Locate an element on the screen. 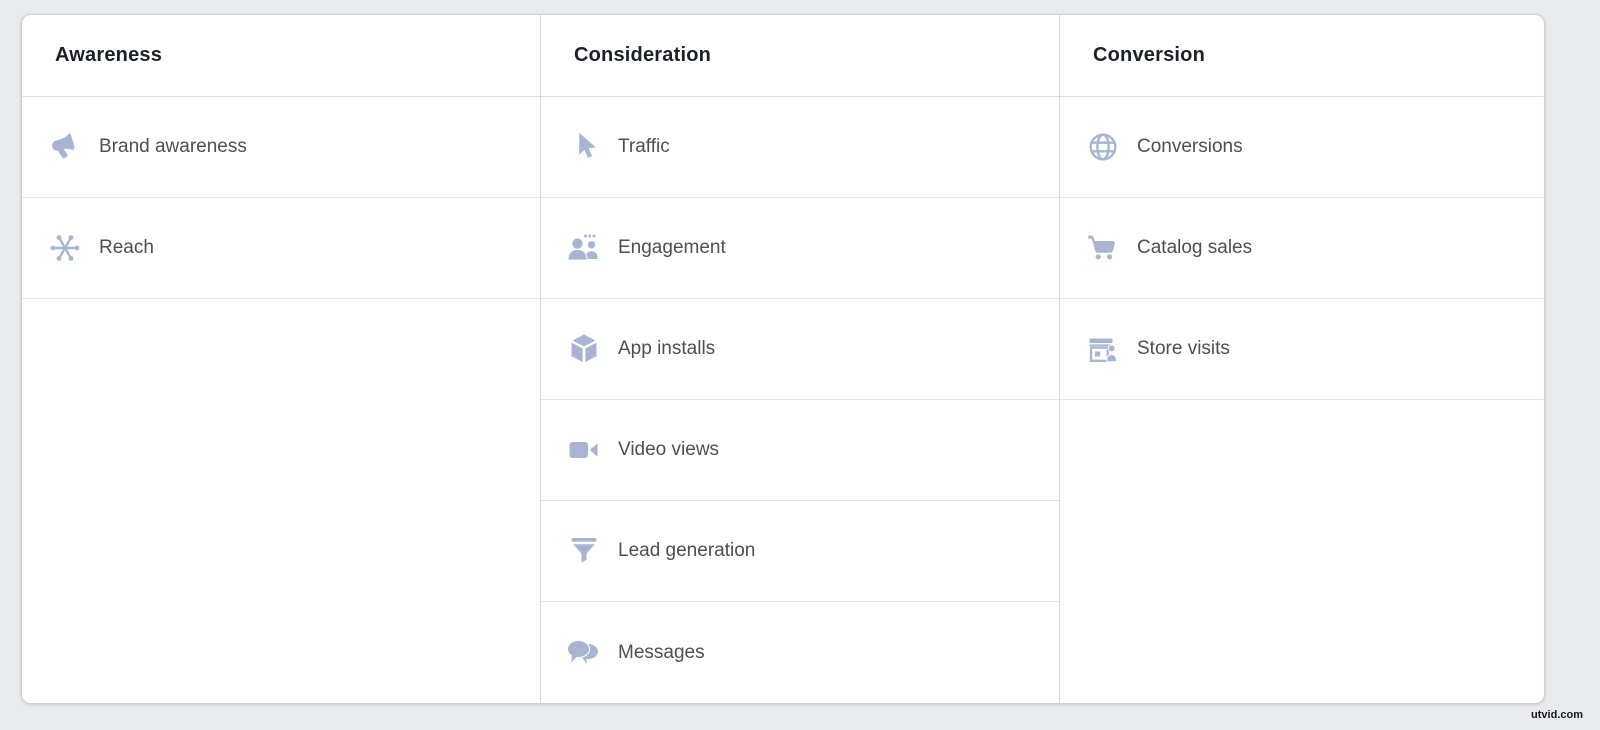 Image resolution: width=1600 pixels, height=730 pixels. objective-label: Reach is located at coordinates (126, 247).